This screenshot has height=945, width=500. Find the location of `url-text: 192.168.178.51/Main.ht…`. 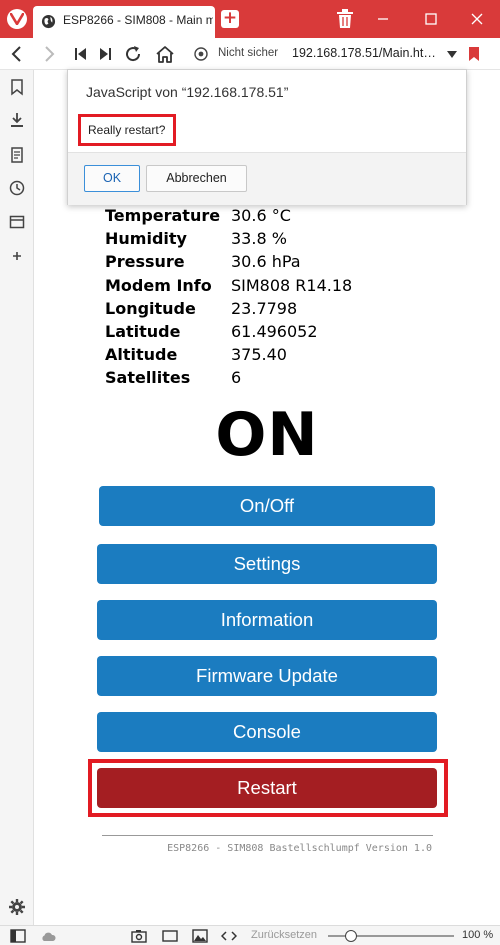

url-text: 192.168.178.51/Main.ht… is located at coordinates (367, 53).